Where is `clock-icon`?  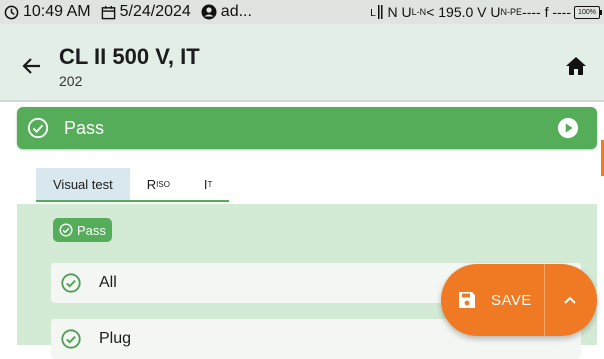
clock-icon is located at coordinates (11, 12).